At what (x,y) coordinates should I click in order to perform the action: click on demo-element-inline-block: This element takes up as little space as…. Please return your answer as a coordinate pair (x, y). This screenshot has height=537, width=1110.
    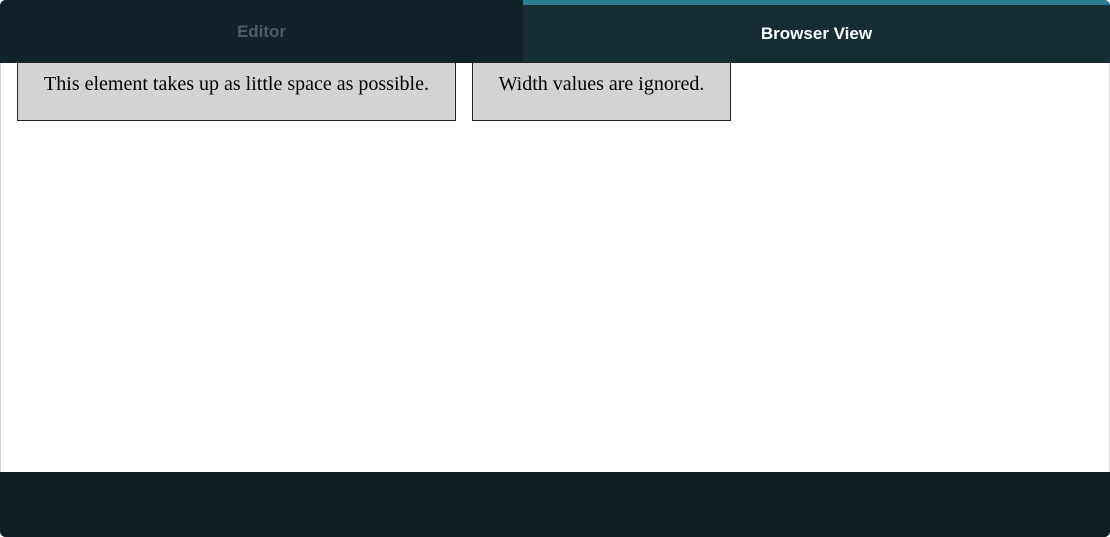
    Looking at the image, I should click on (236, 91).